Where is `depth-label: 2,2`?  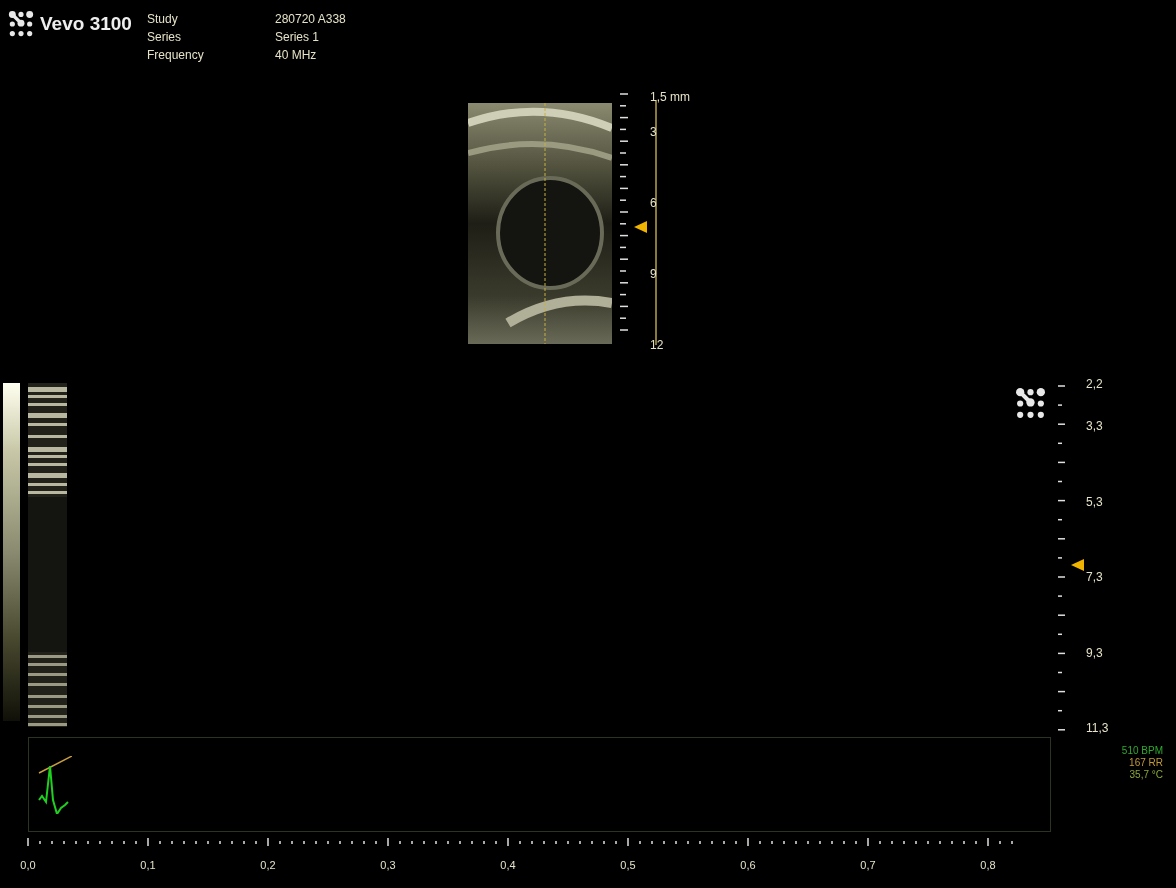
depth-label: 2,2 is located at coordinates (1094, 384).